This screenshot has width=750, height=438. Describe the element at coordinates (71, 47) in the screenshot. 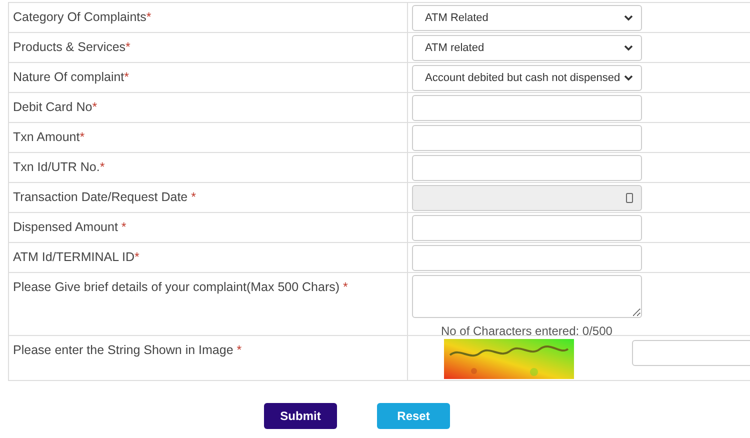

I see `field-label: Products & Services*` at that location.